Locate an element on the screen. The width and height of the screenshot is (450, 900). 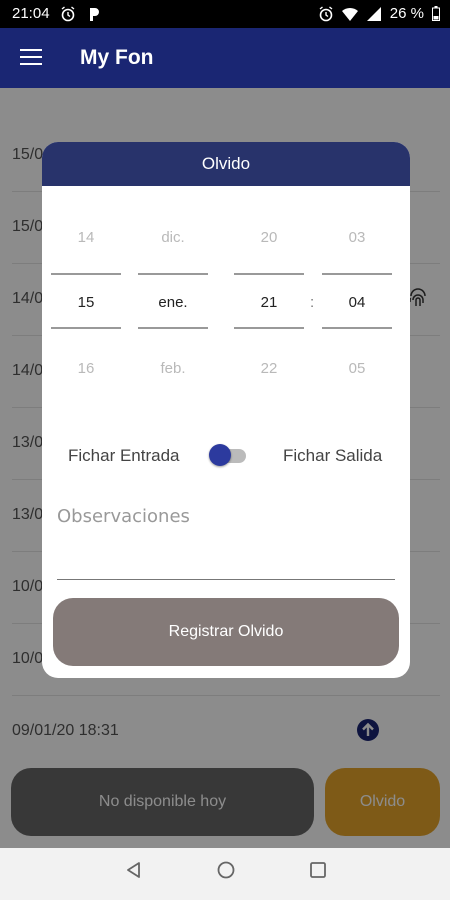
back-icon is located at coordinates (134, 870).